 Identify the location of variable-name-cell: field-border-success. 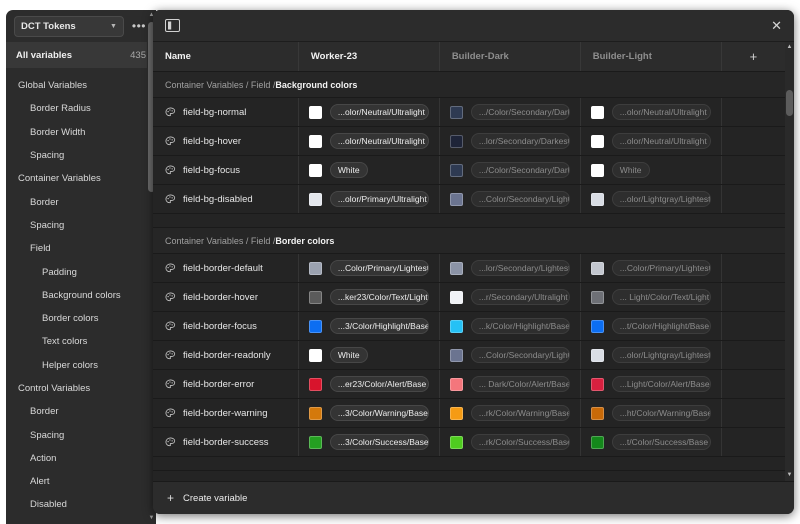
(226, 442).